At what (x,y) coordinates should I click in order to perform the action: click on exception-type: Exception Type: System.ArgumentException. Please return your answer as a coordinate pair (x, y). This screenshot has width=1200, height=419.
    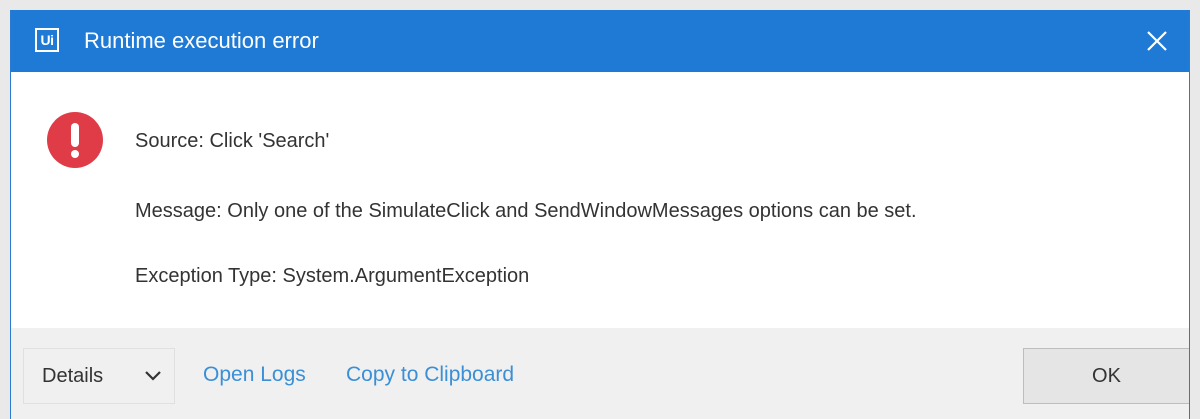
    Looking at the image, I should click on (332, 276).